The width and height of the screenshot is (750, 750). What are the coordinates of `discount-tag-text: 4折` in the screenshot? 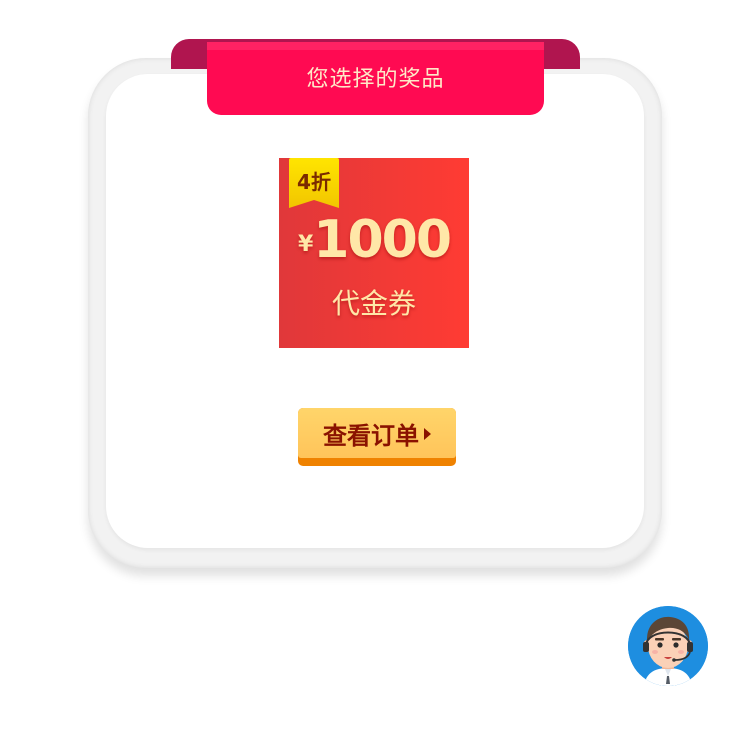 It's located at (314, 182).